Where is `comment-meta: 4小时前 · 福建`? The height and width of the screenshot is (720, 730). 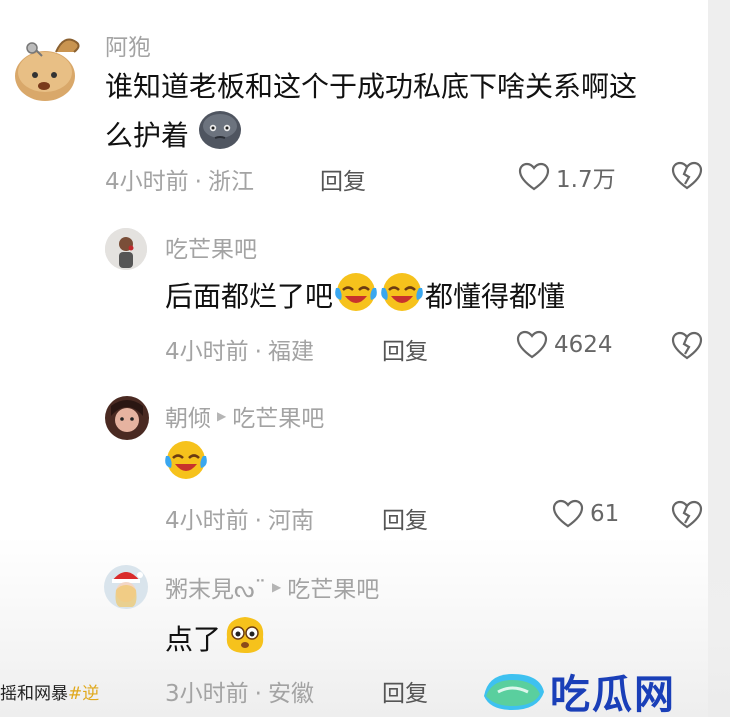 comment-meta: 4小时前 · 福建 is located at coordinates (239, 352).